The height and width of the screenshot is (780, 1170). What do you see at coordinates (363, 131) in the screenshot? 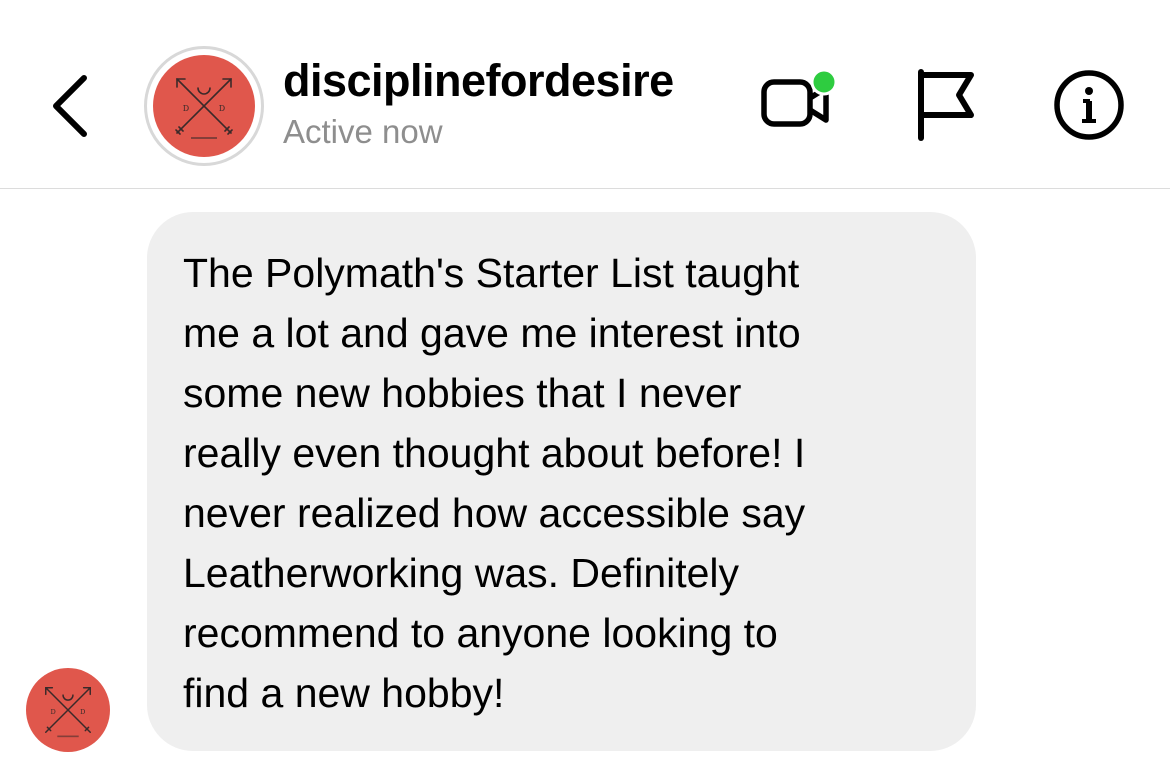
I see `active-status: Active now` at bounding box center [363, 131].